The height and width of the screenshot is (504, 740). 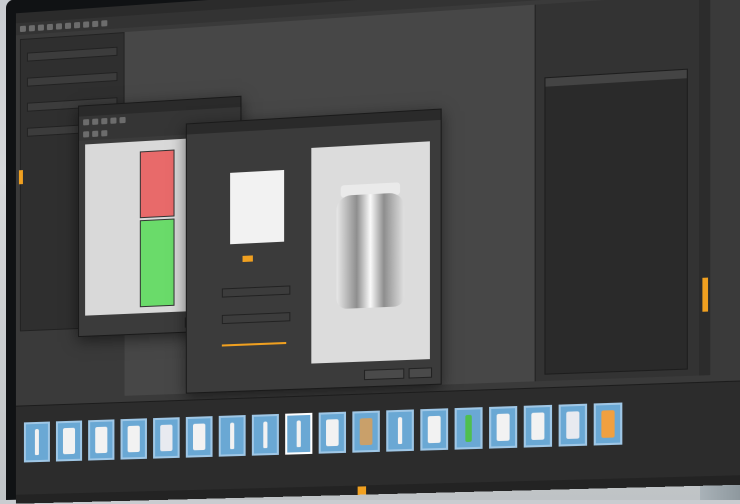 What do you see at coordinates (104, 23) in the screenshot?
I see `light-icon` at bounding box center [104, 23].